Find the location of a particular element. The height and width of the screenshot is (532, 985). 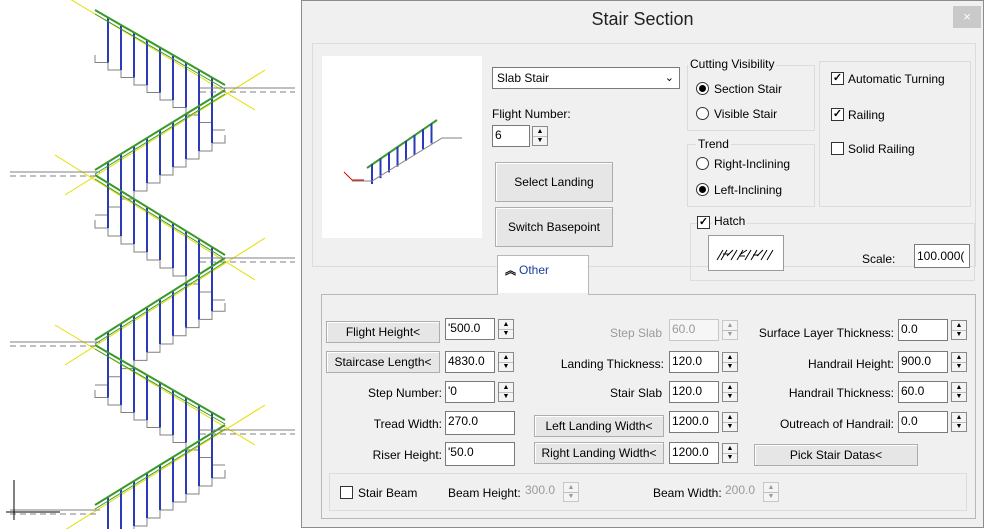

preview-handrail is located at coordinates (402, 144).